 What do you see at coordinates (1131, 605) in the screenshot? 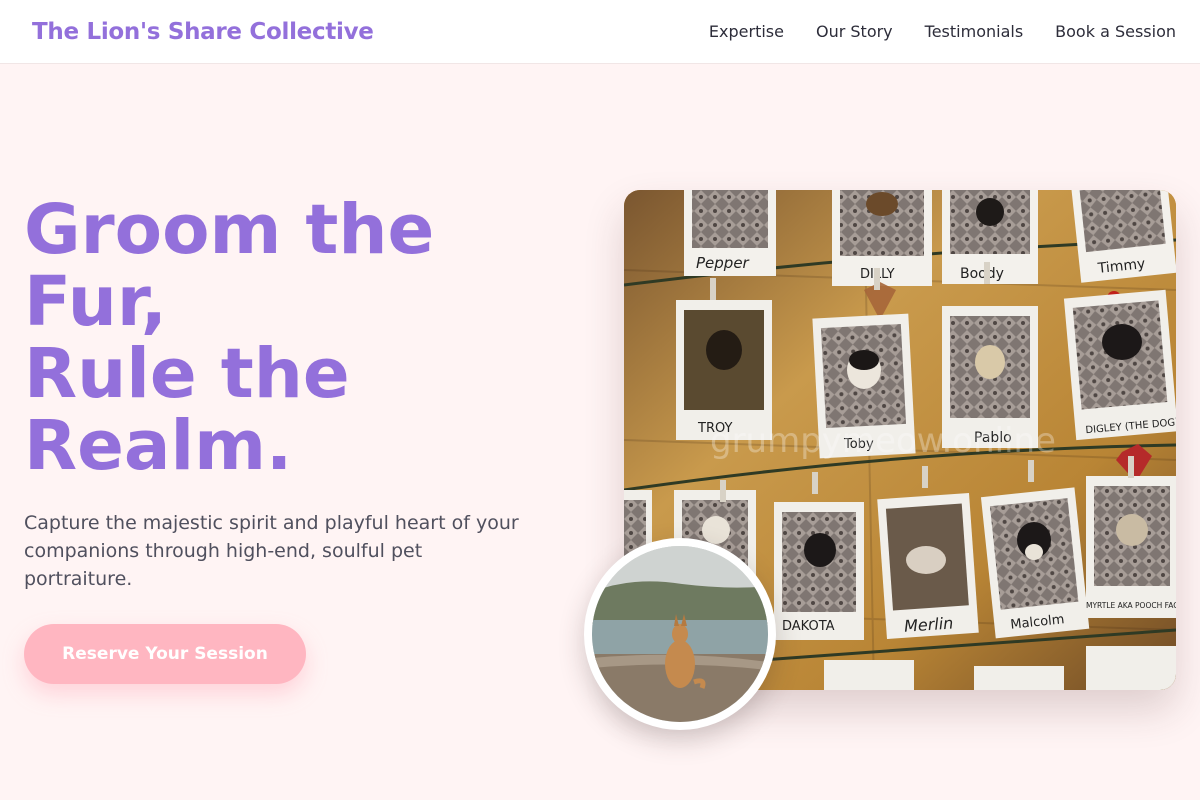
I see `polaroid-label-myrtle: MYRTLE AKA POOCH FACE!` at bounding box center [1131, 605].